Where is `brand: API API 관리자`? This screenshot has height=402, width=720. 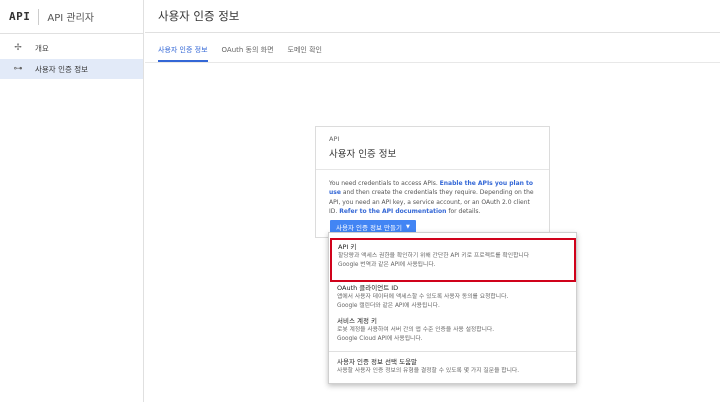
brand: API API 관리자 is located at coordinates (71, 16).